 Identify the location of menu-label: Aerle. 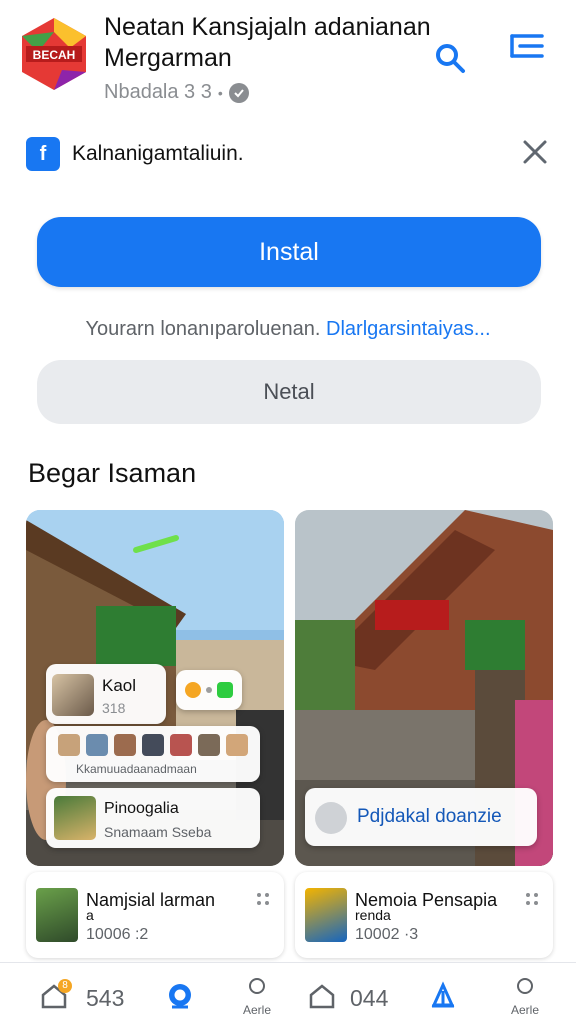
(525, 1010).